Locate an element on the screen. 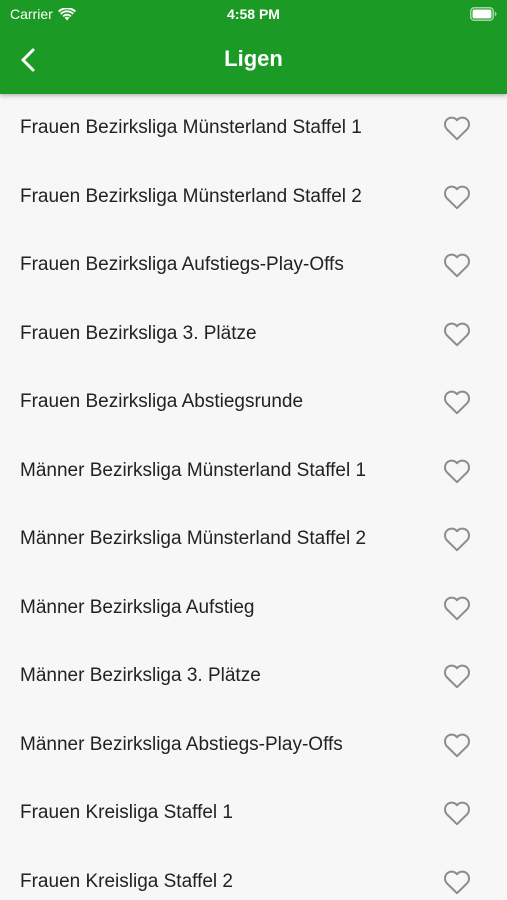 Image resolution: width=507 pixels, height=900 pixels. league-name: Männer Bezirksliga Münsterland Staffel 1 is located at coordinates (193, 470).